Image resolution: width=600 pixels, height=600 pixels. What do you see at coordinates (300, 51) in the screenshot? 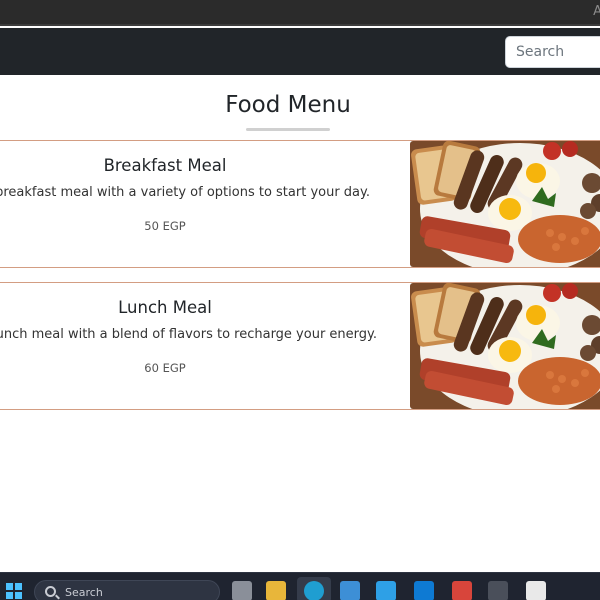
I see `navbar` at bounding box center [300, 51].